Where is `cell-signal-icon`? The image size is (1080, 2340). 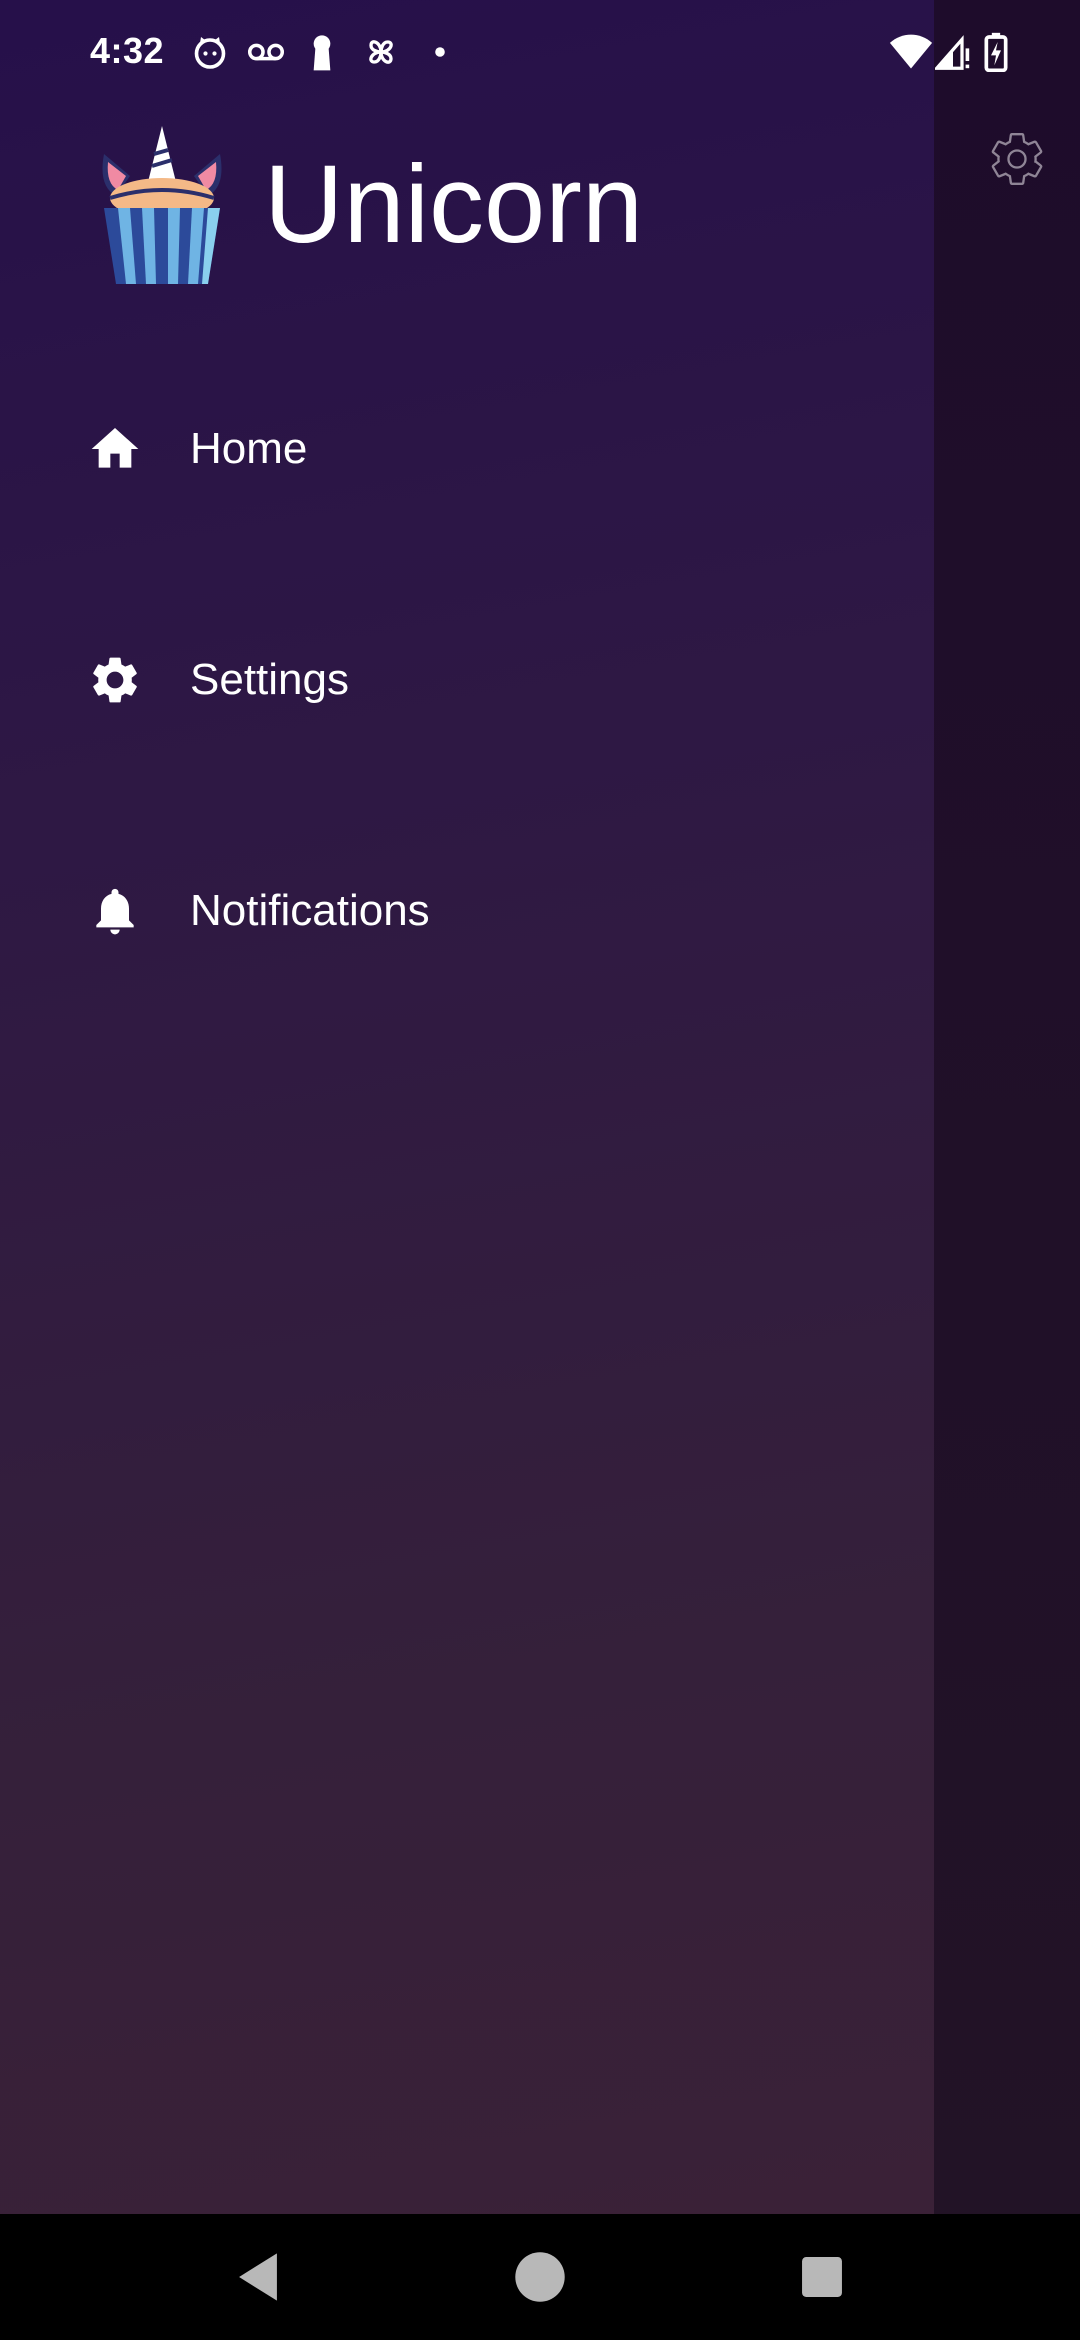
cell-signal-icon is located at coordinates (953, 52).